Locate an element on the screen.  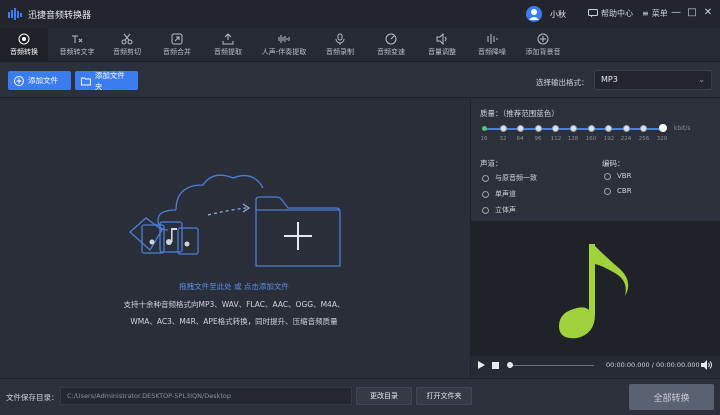
quality-tick: 128 is located at coordinates (573, 139).